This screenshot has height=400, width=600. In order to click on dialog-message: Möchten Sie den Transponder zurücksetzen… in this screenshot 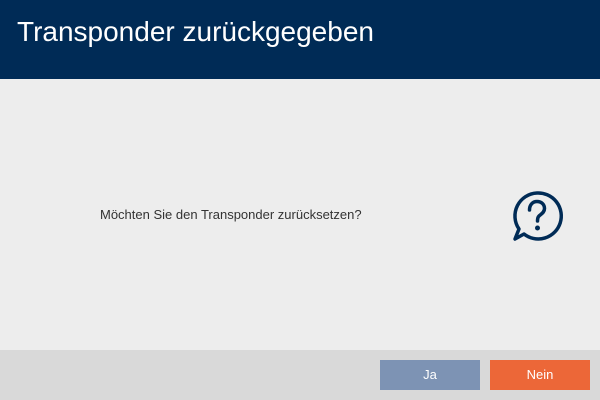, I will do `click(231, 214)`.